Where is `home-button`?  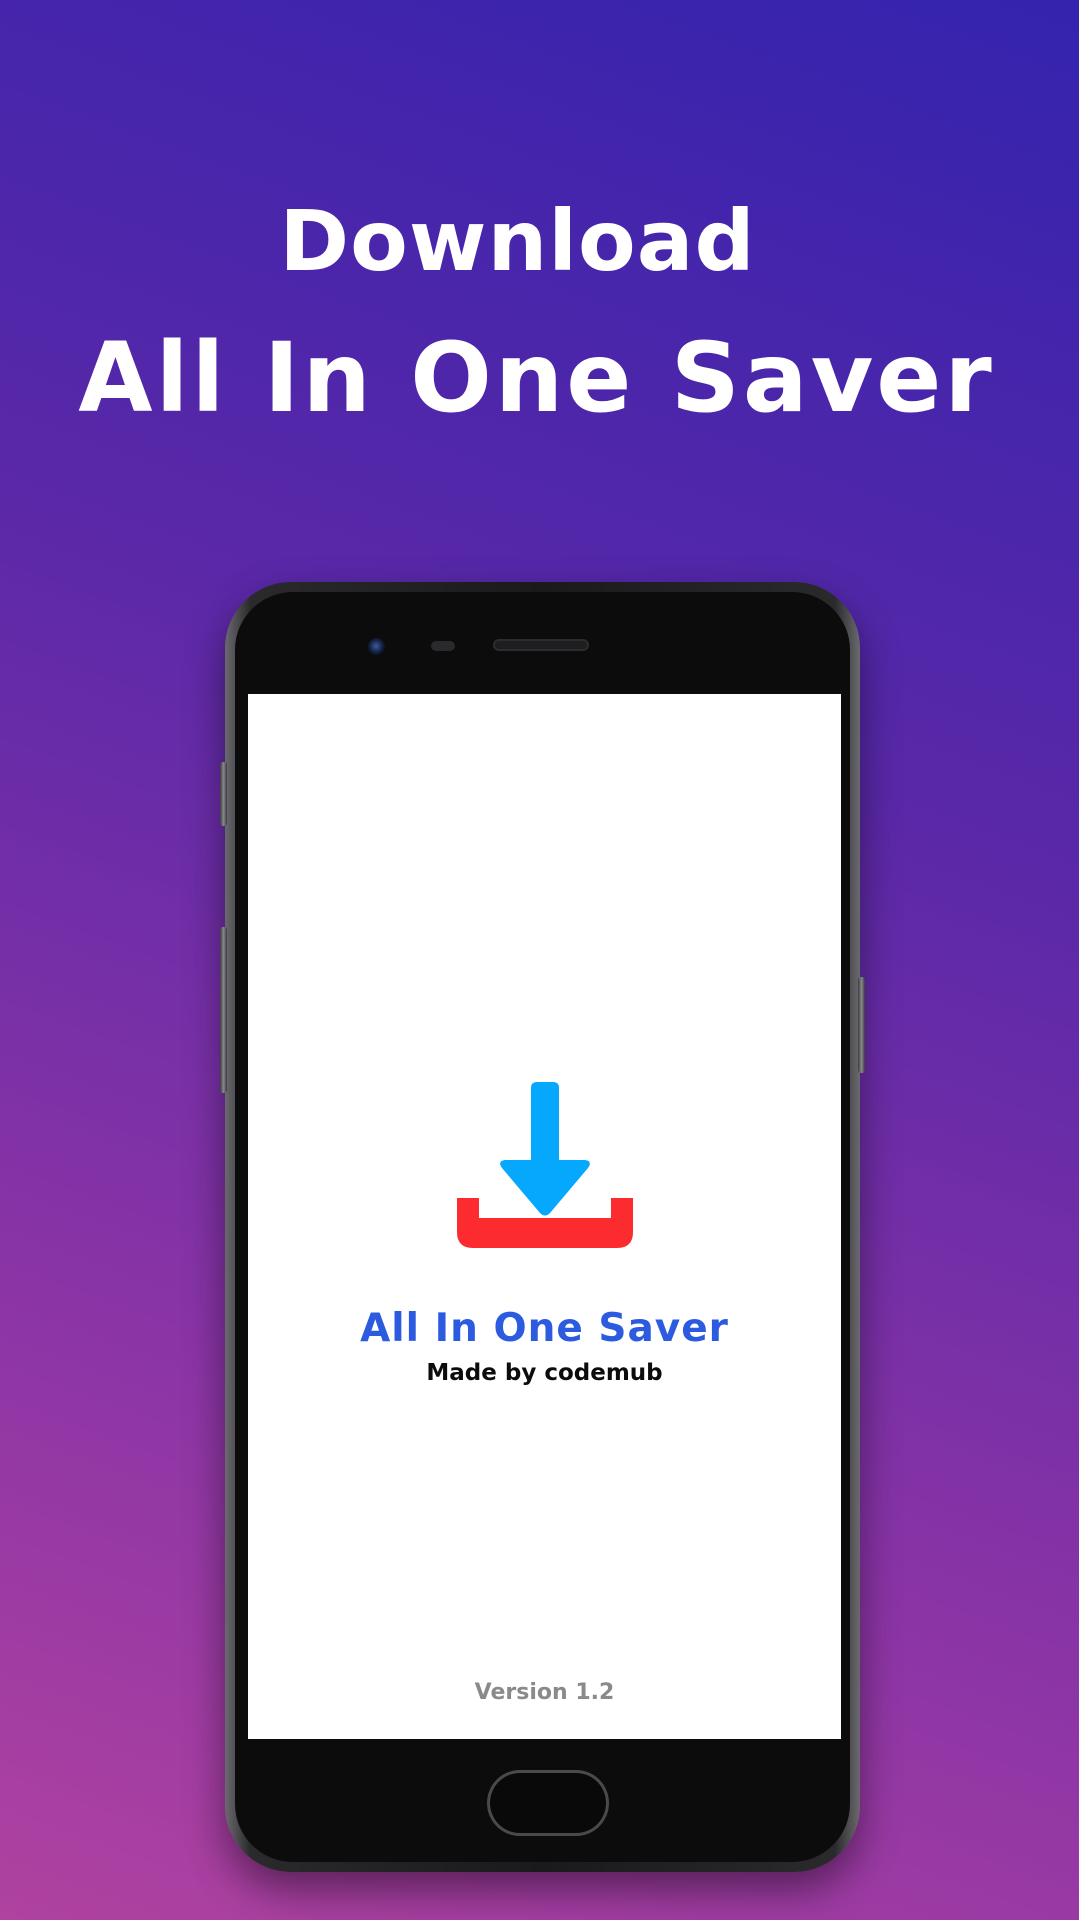 home-button is located at coordinates (548, 1803).